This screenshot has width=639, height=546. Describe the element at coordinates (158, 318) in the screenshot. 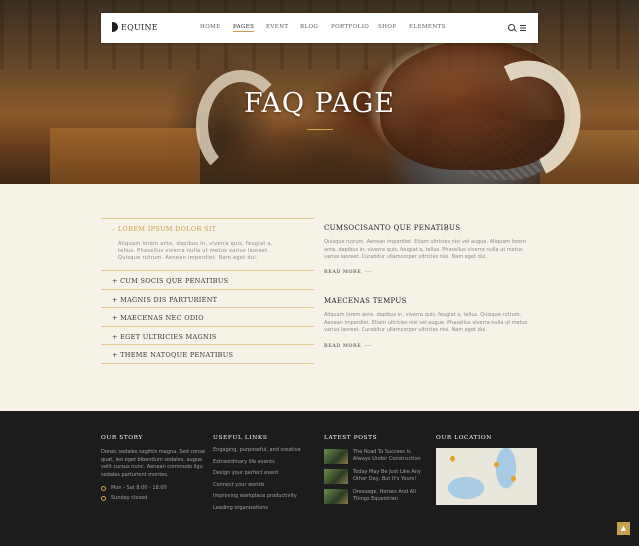

I see `accordion-title: + MAECENAS NEC ODIO` at that location.